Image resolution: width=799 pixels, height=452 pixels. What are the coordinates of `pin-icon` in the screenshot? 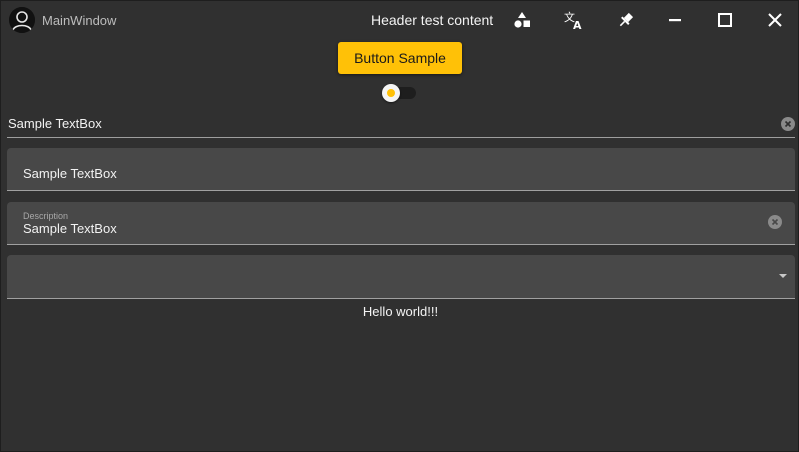 It's located at (626, 19).